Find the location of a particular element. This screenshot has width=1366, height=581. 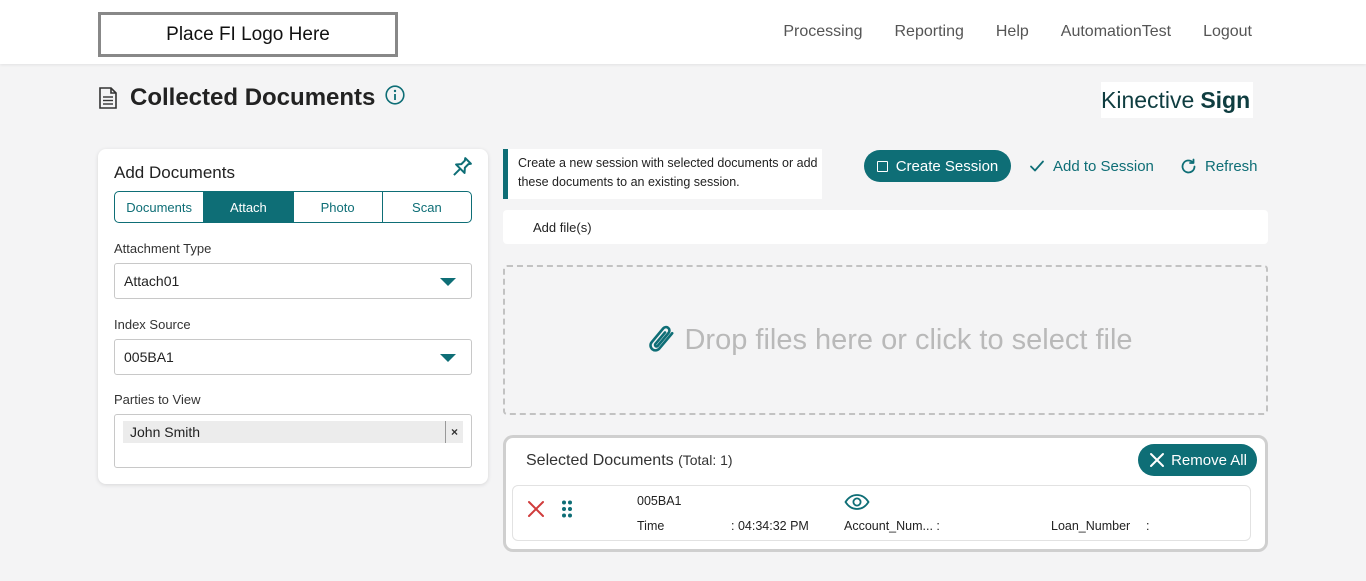

document-name: 005BA1 is located at coordinates (659, 501).